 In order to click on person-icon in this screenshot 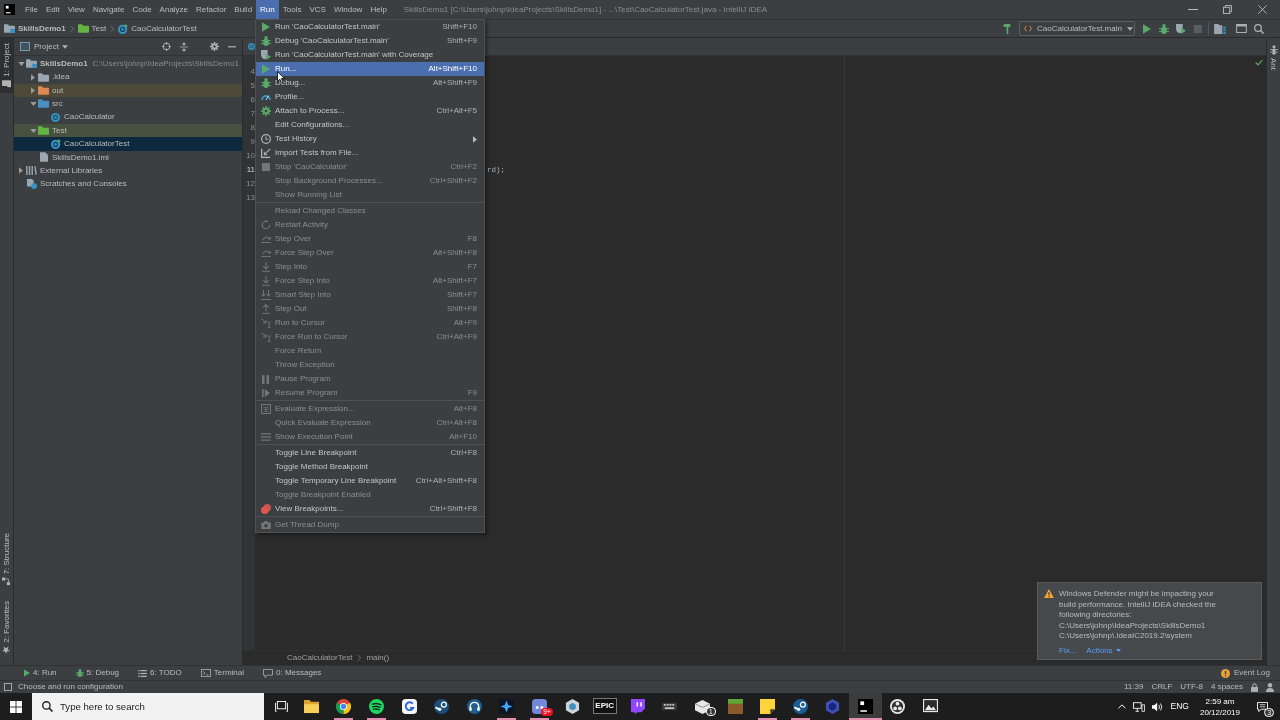, I will do `click(1270, 687)`.